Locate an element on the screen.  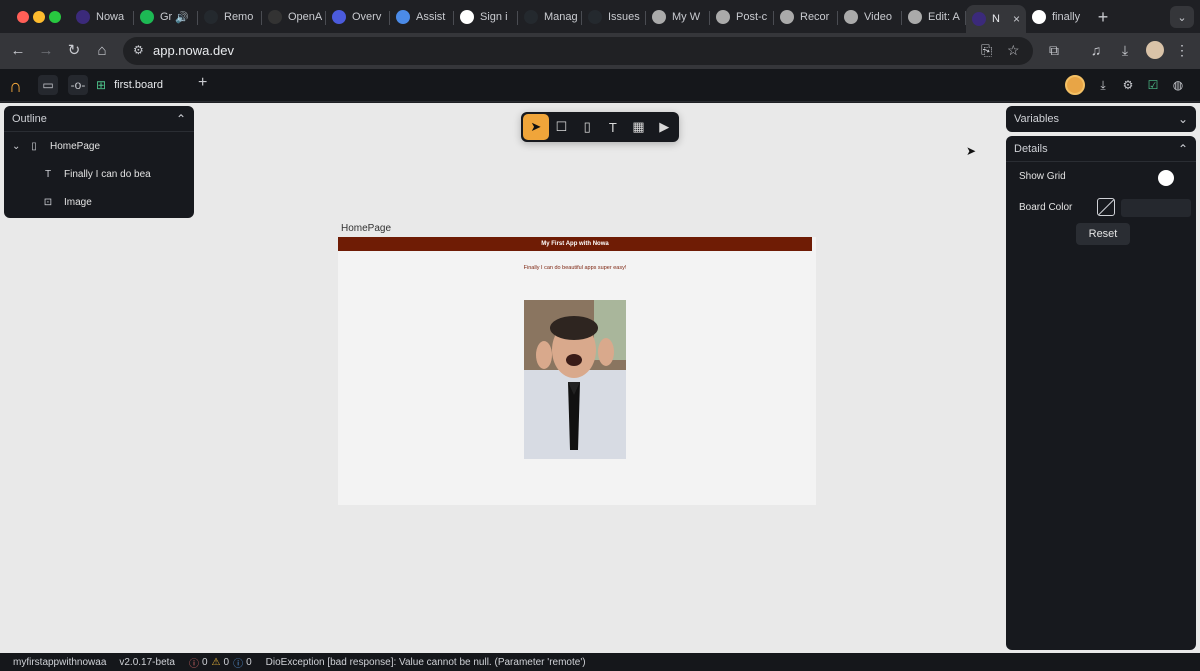
browser-tab: Gr 🔊 is located at coordinates (166, 17).